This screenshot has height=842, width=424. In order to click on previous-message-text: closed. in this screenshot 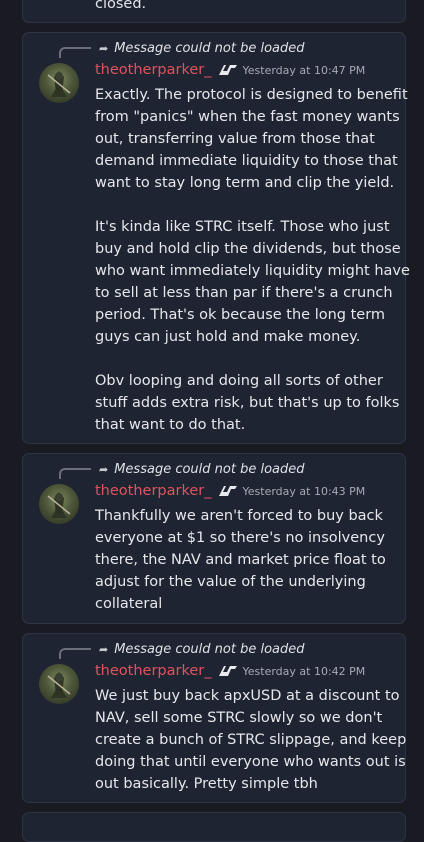, I will do `click(121, 6)`.